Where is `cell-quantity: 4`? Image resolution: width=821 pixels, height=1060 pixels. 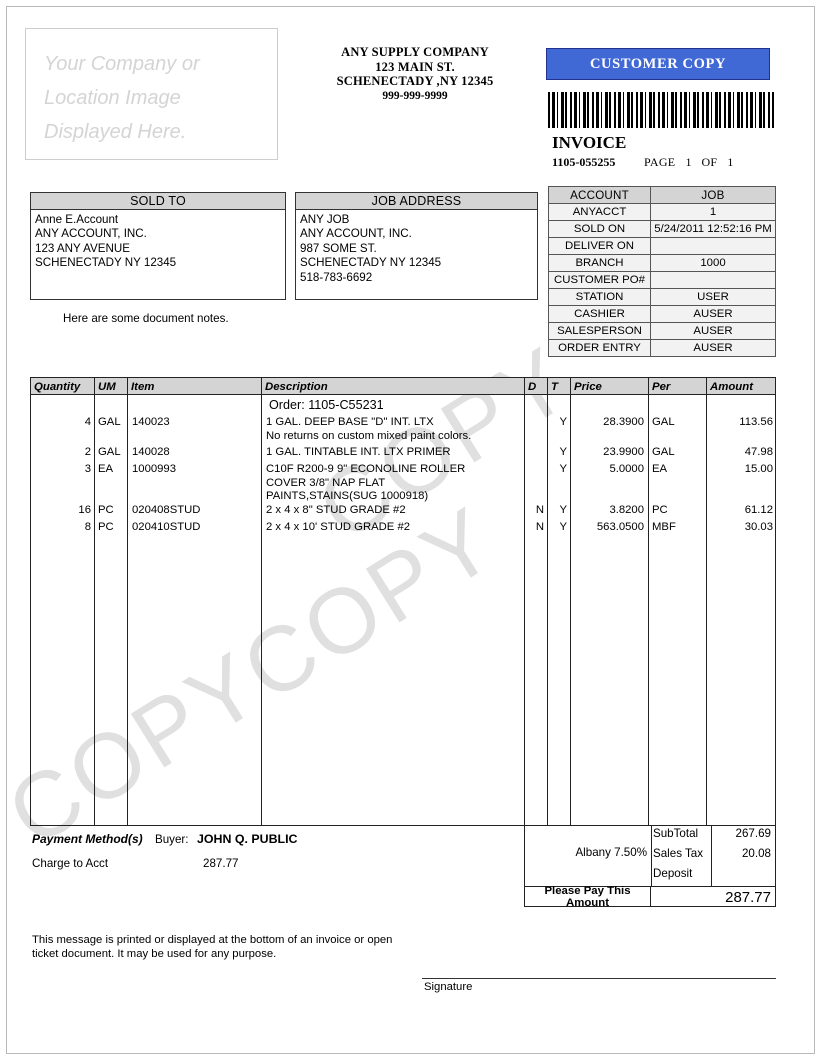 cell-quantity: 4 is located at coordinates (87, 422).